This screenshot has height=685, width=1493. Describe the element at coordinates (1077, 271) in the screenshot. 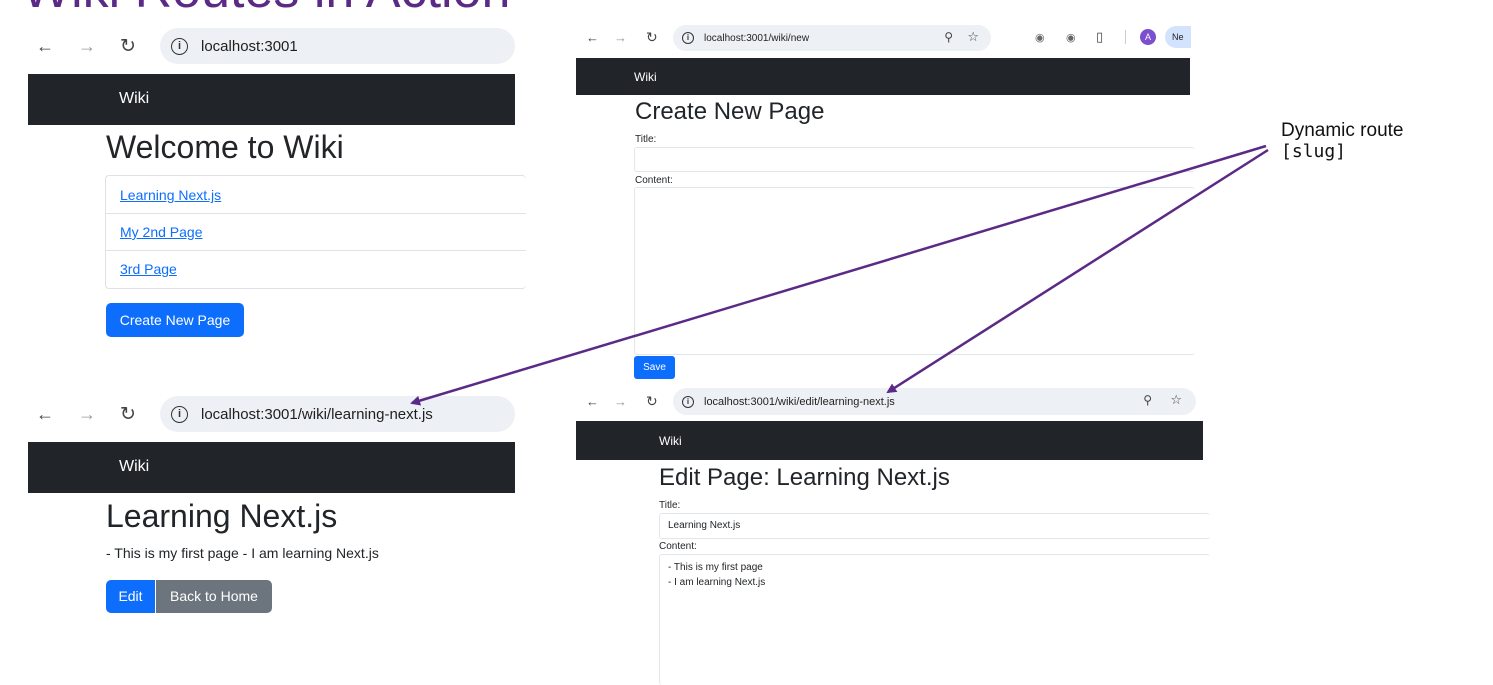

I see `arrow-to-edit-url` at that location.